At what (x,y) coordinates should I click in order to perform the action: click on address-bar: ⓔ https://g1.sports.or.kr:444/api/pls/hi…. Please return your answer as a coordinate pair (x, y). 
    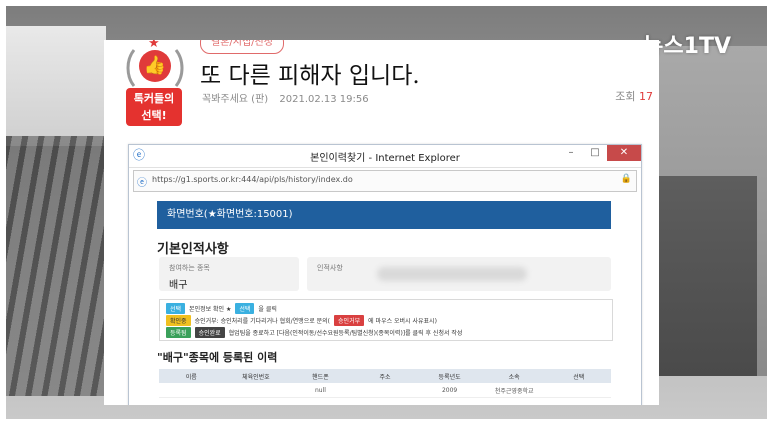
    Looking at the image, I should click on (385, 181).